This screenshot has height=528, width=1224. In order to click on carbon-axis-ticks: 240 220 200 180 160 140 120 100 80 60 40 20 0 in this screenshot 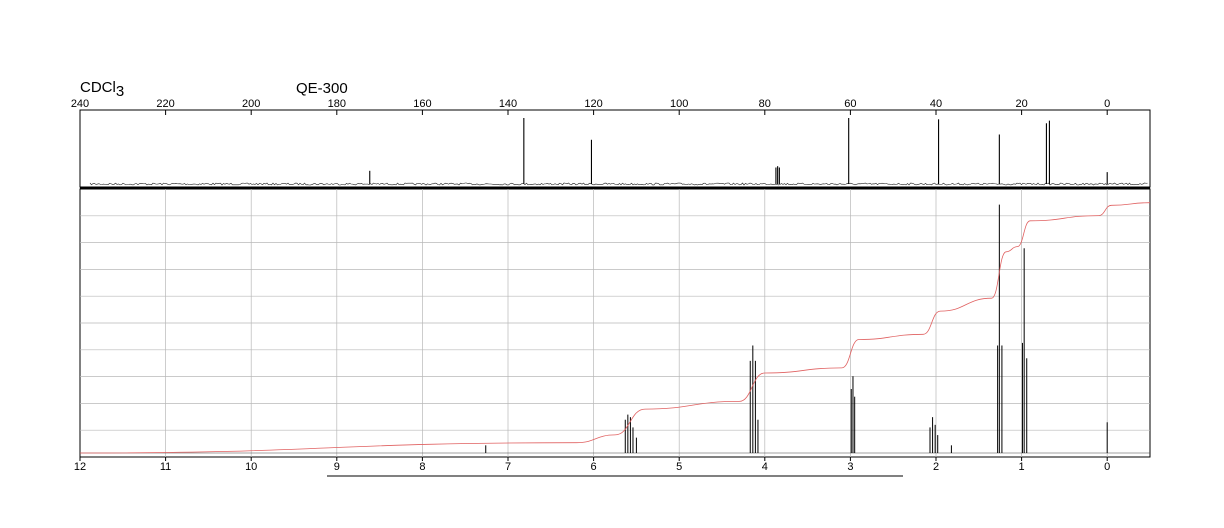, I will do `click(590, 106)`.